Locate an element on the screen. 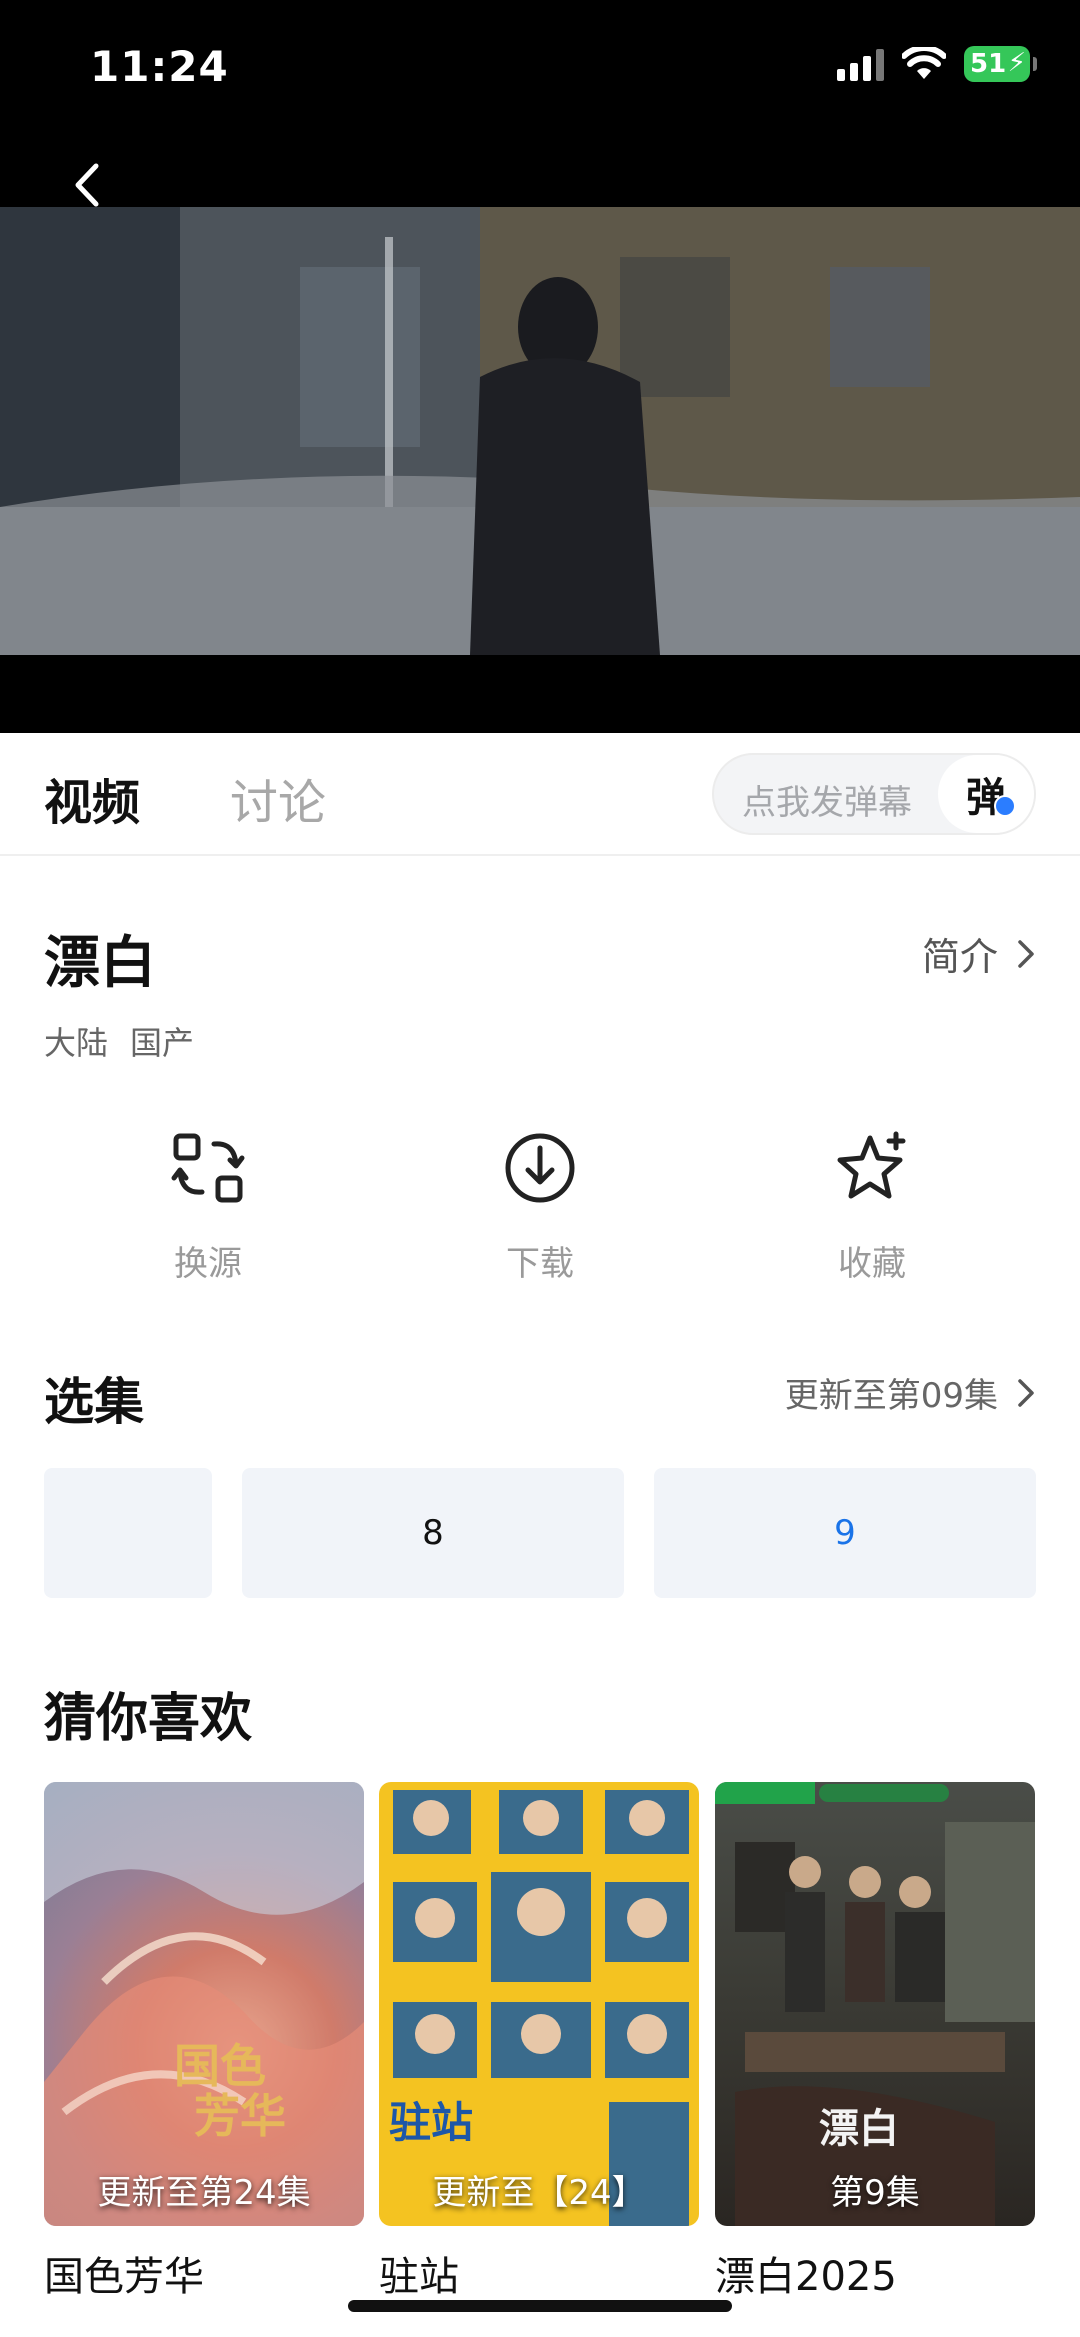 This screenshot has height=2337, width=1080. recommend-name: 漂白2025 is located at coordinates (806, 2277).